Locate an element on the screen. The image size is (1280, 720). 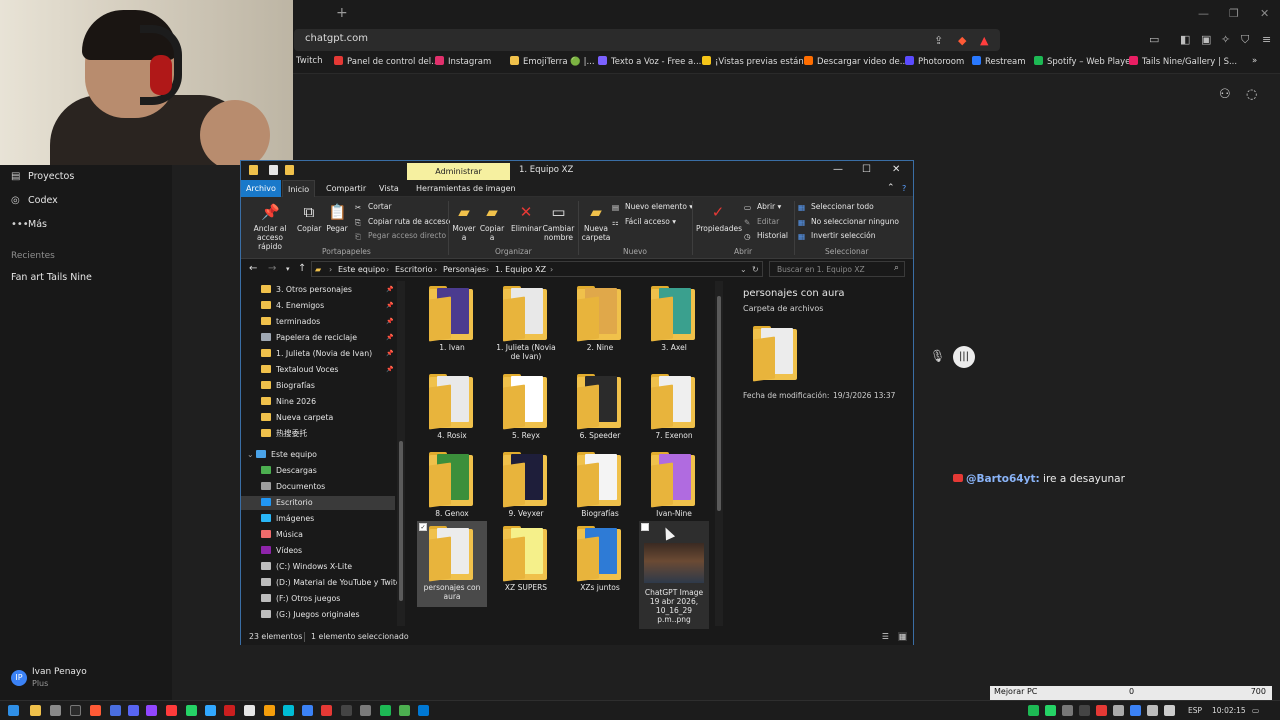
network-icon is located at coordinates (1152, 710).